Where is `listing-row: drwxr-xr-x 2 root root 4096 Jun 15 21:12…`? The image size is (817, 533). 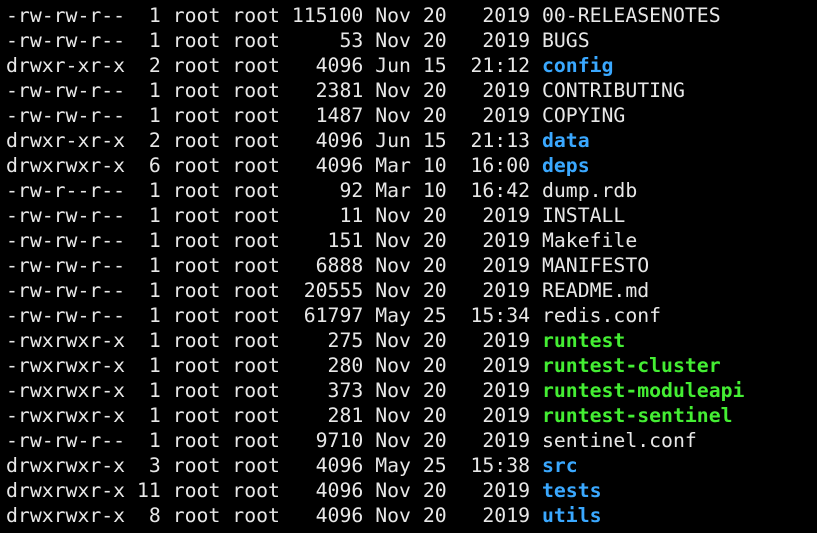
listing-row: drwxr-xr-x 2 root root 4096 Jun 15 21:12… is located at coordinates (411, 65).